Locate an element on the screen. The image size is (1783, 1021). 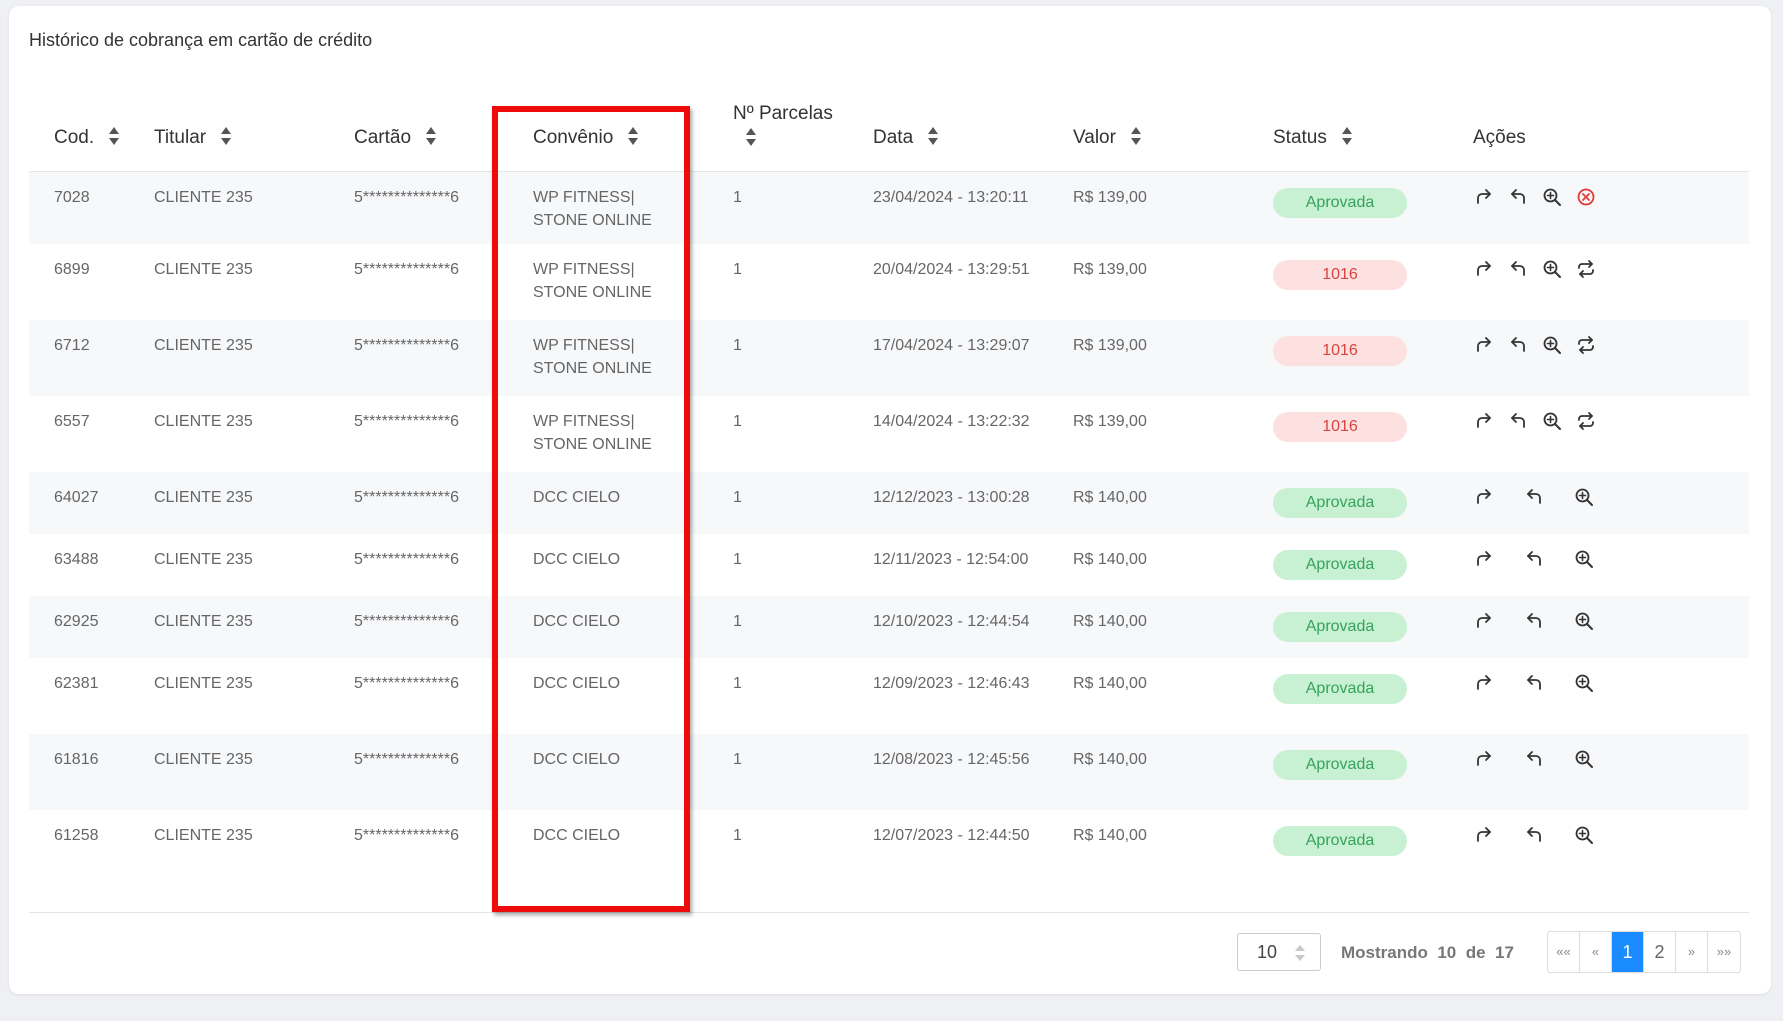
cell-cod: 63488 is located at coordinates (76, 559).